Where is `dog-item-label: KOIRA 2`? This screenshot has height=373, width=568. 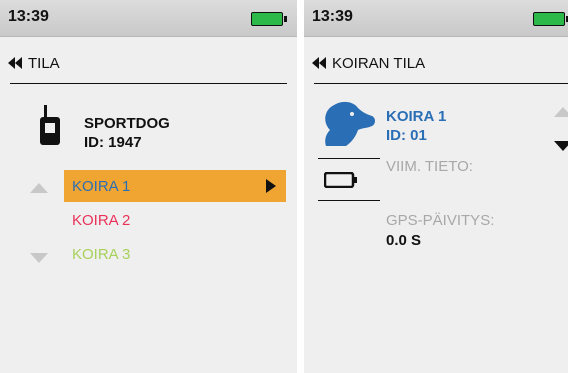
dog-item-label: KOIRA 2 is located at coordinates (101, 220).